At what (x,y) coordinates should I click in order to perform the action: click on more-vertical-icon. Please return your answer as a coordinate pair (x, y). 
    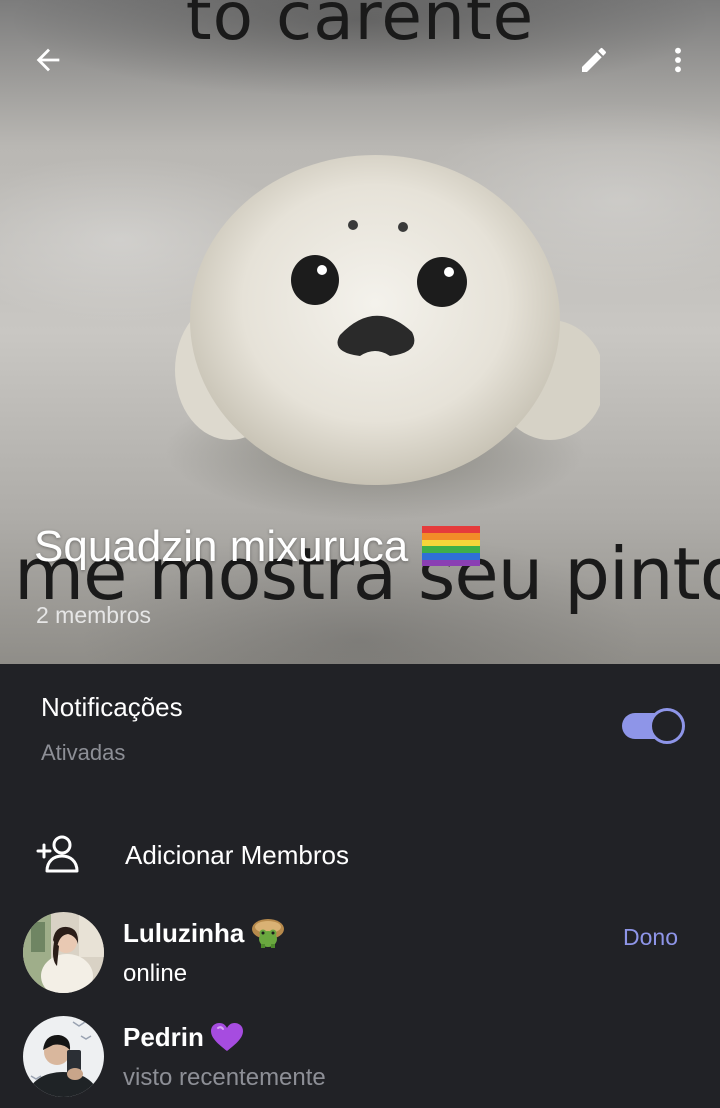
    Looking at the image, I should click on (678, 60).